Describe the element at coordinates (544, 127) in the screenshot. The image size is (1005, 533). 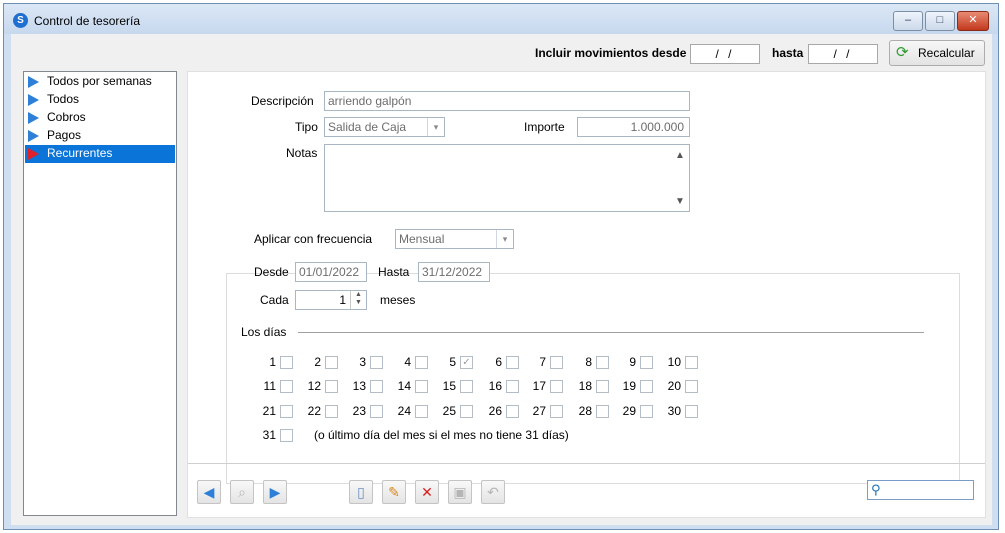
I see `importe-label: Importe` at that location.